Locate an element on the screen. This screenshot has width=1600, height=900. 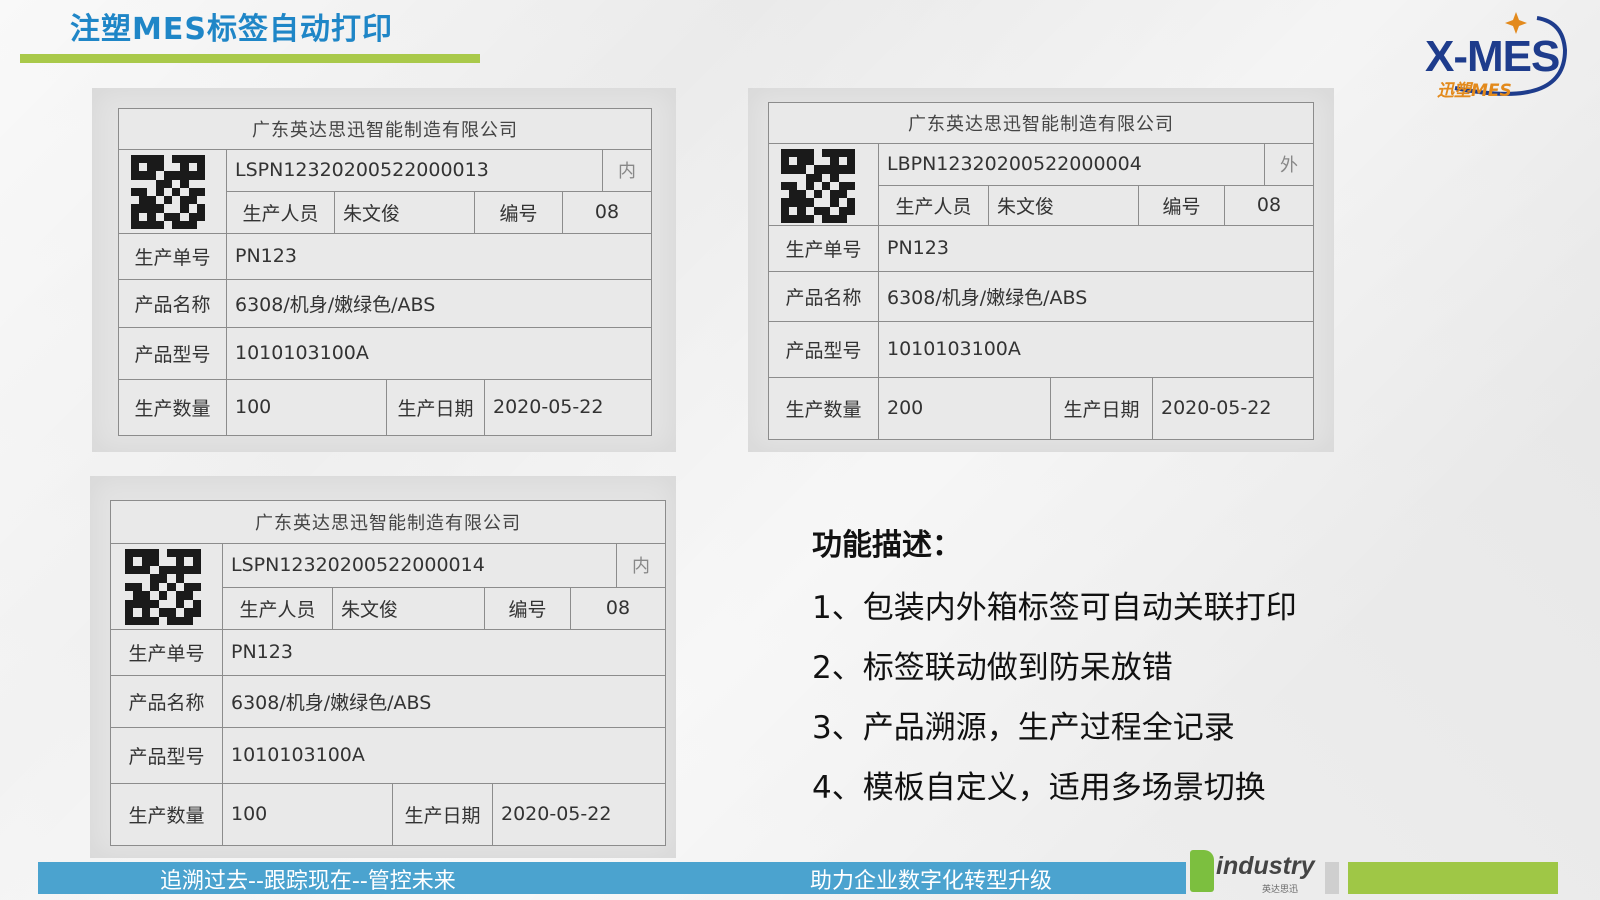
footer-green-bar is located at coordinates (1453, 878).